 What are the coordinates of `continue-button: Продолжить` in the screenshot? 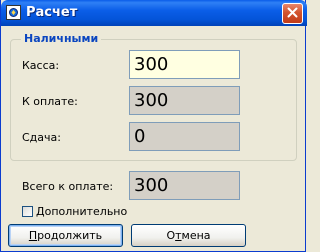 It's located at (65, 235).